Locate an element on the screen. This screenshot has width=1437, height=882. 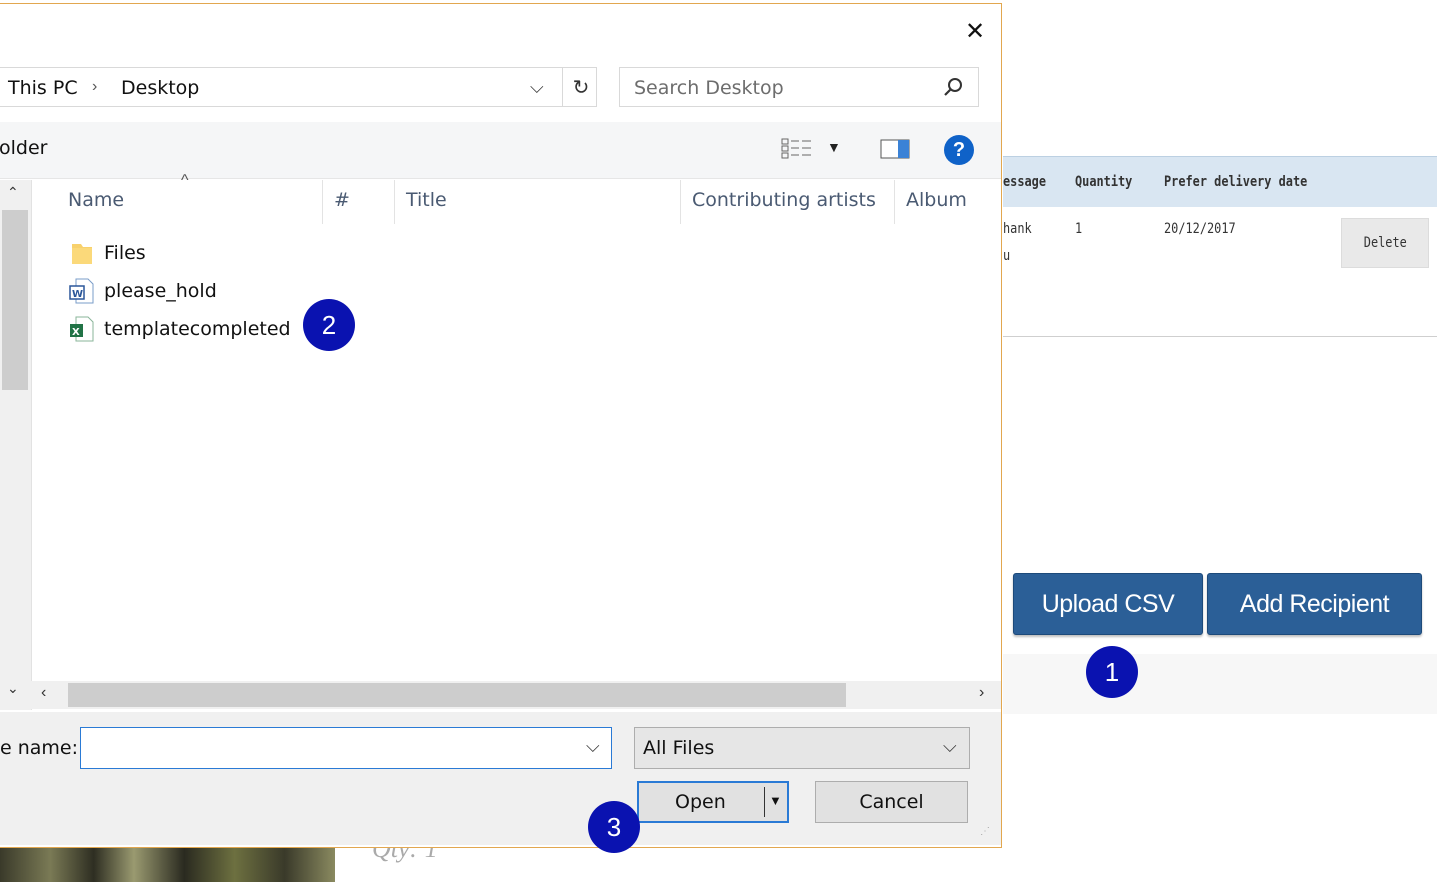
step-marker-2: 2 is located at coordinates (329, 325).